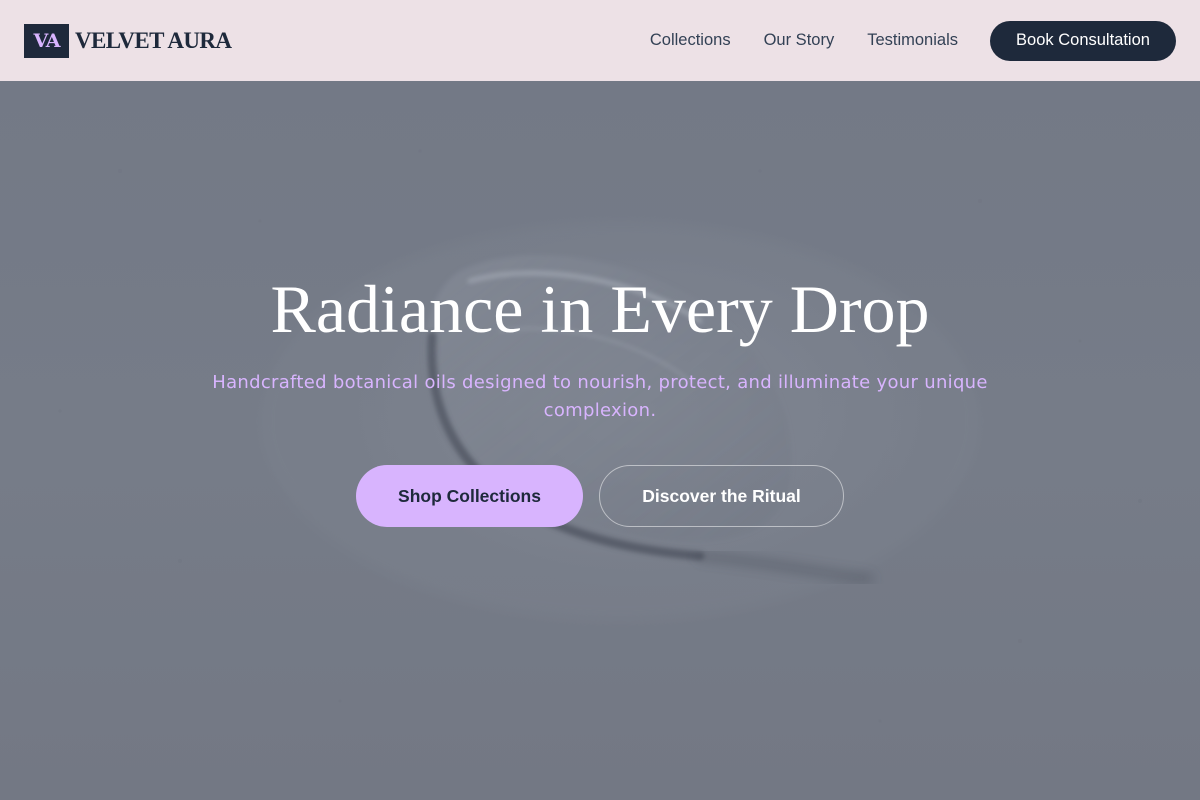  What do you see at coordinates (799, 40) in the screenshot?
I see `nav-link-our-story: Our Story` at bounding box center [799, 40].